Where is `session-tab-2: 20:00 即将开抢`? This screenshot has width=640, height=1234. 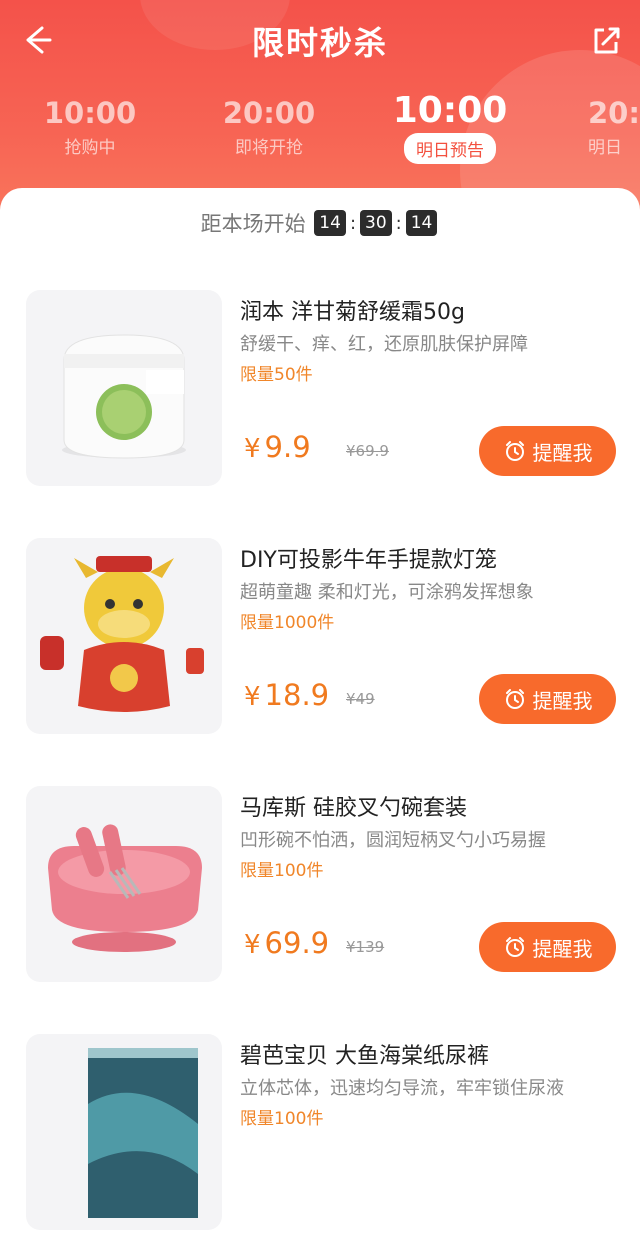 session-tab-2: 20:00 即将开抢 is located at coordinates (269, 126).